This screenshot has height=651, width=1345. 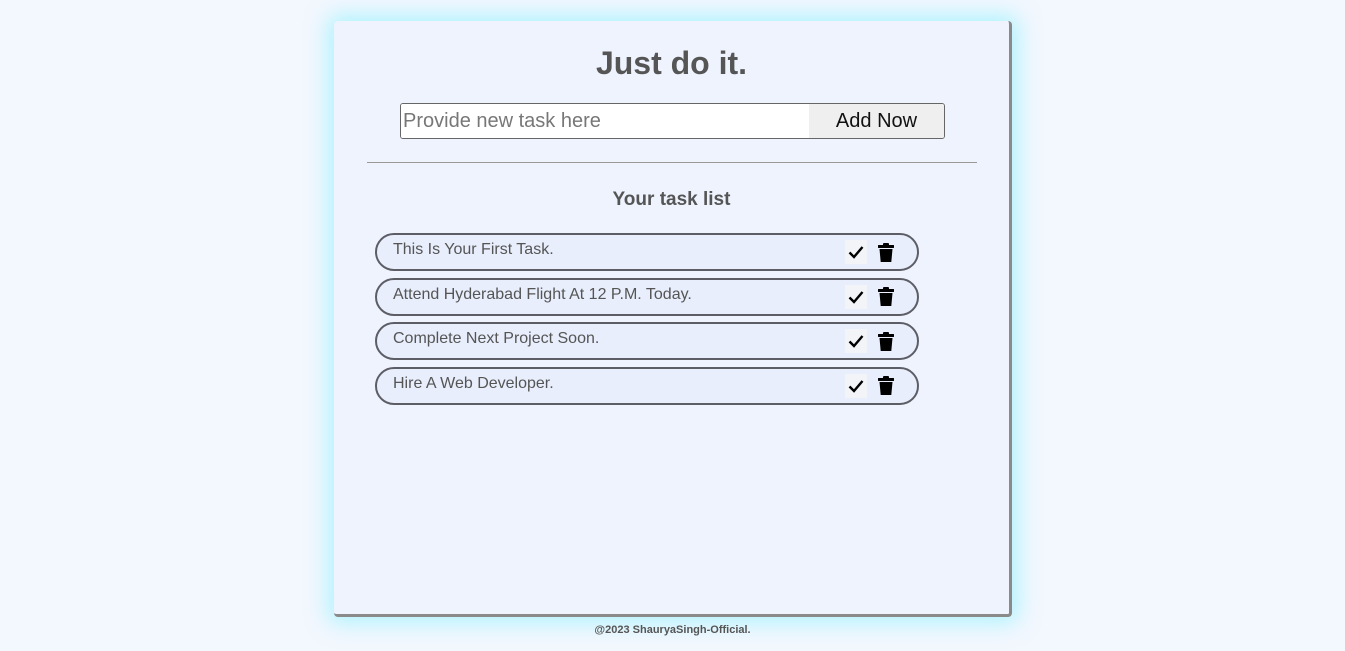 What do you see at coordinates (671, 63) in the screenshot?
I see `page-title: Just do it.` at bounding box center [671, 63].